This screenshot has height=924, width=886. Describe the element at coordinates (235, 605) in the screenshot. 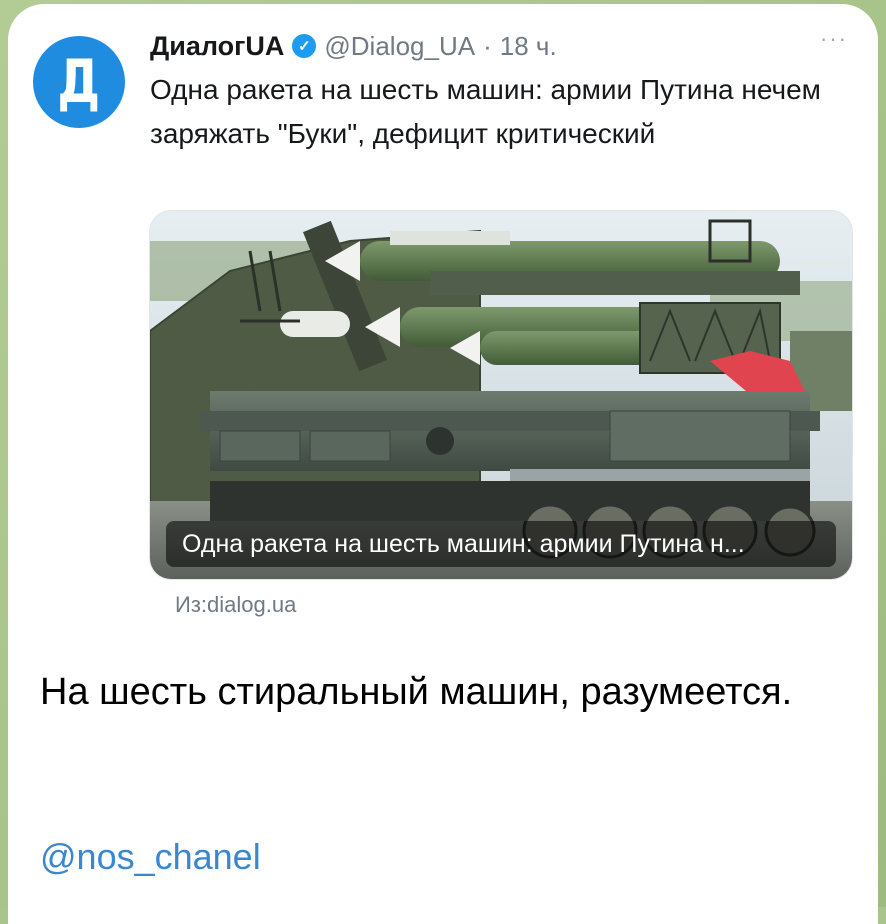

I see `card-source: Из:dialog.ua` at that location.